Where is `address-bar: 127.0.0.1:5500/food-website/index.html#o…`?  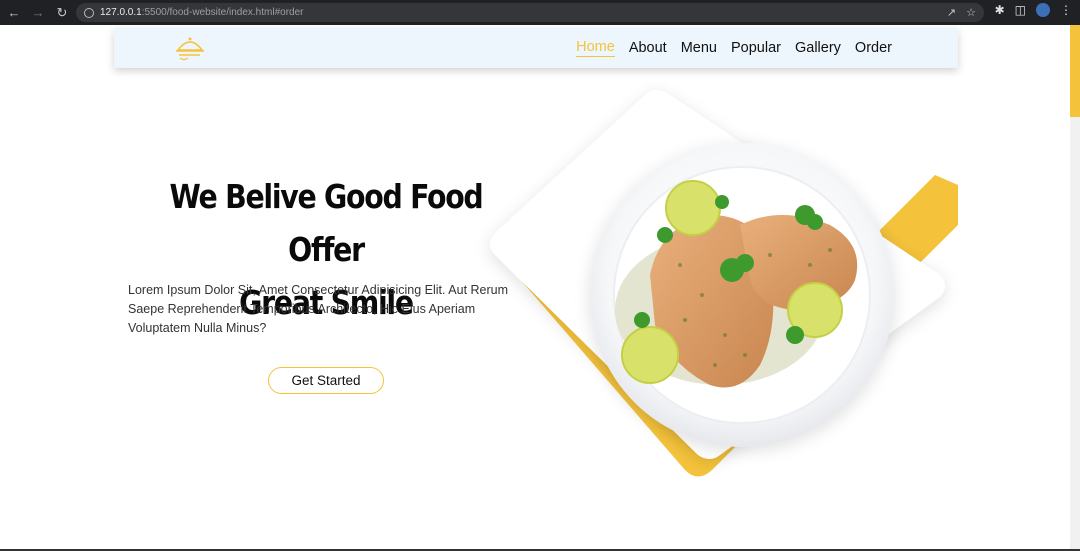
address-bar: 127.0.0.1:5500/food-website/index.html#o… is located at coordinates (530, 12).